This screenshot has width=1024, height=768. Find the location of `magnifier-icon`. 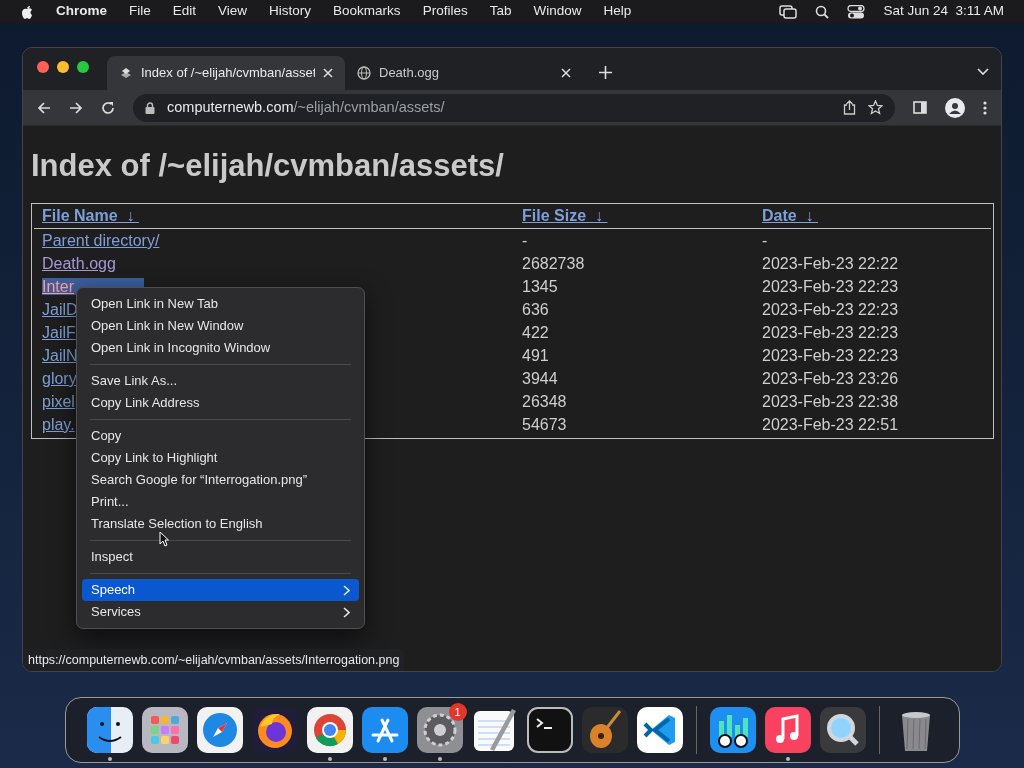

magnifier-icon is located at coordinates (842, 730).